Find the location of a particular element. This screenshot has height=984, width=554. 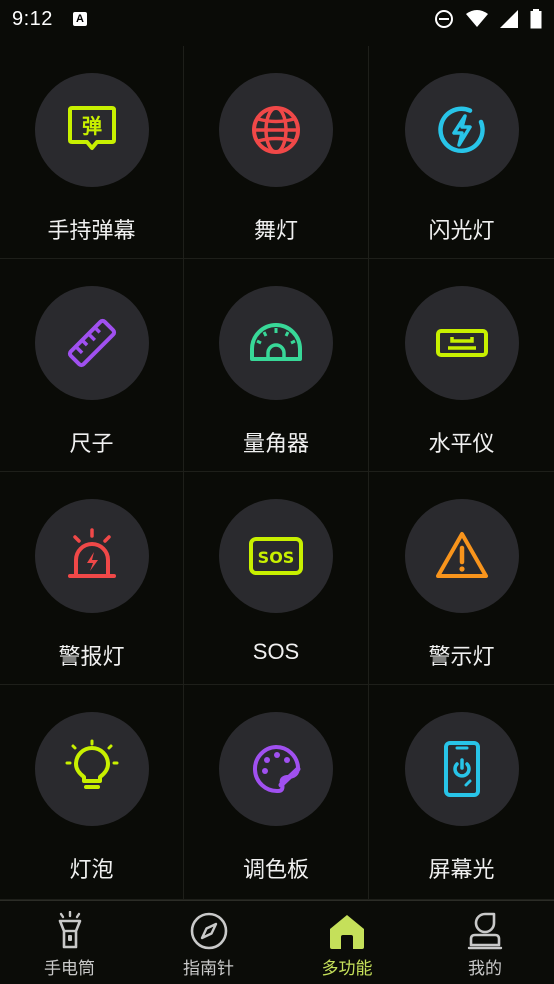

feature-label: 尺子 is located at coordinates (91, 443).